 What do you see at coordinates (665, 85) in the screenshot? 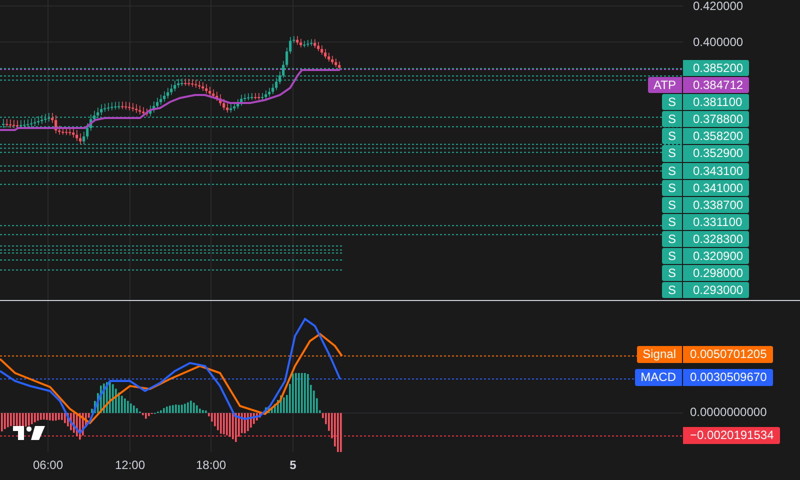
I see `price-tag: ATP` at bounding box center [665, 85].